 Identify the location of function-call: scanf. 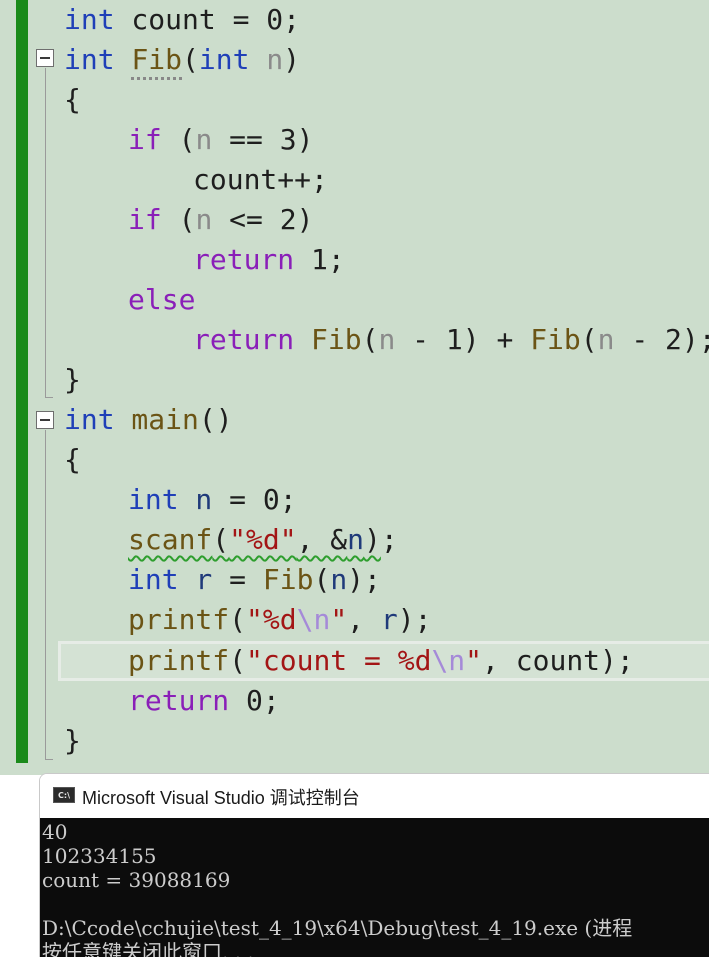
(170, 539).